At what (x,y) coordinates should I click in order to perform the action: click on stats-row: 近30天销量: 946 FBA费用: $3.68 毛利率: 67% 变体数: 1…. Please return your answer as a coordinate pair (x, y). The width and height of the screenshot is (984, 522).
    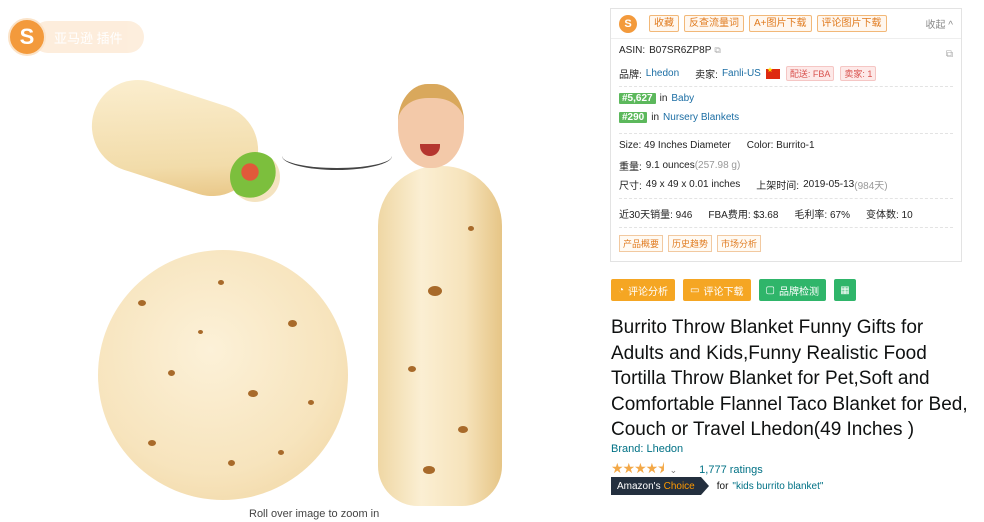
    Looking at the image, I should click on (766, 213).